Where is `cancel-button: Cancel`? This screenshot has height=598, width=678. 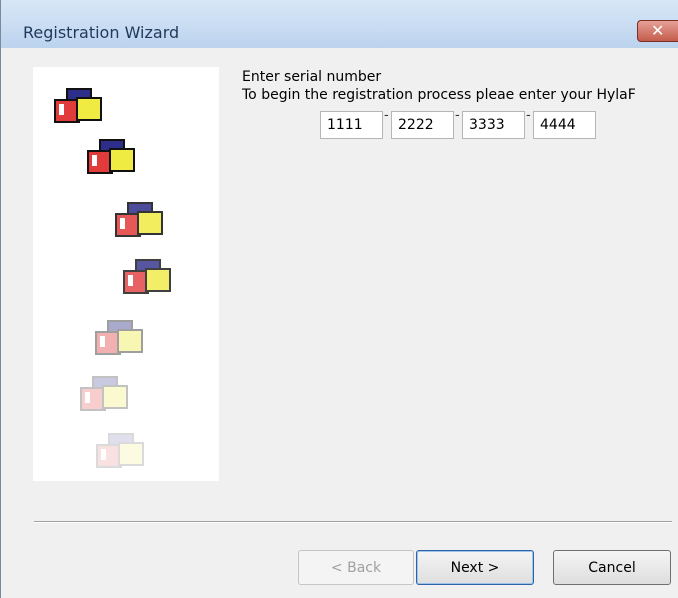
cancel-button: Cancel is located at coordinates (612, 567).